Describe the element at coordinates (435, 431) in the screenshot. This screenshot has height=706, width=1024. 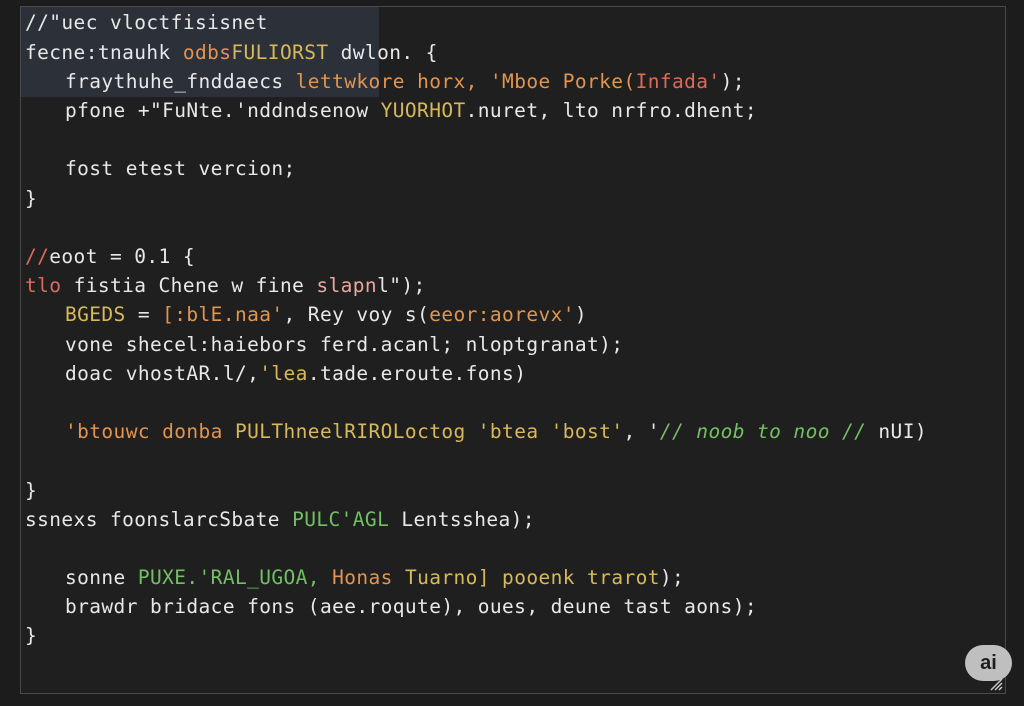
I see `code-token: Loctog` at that location.